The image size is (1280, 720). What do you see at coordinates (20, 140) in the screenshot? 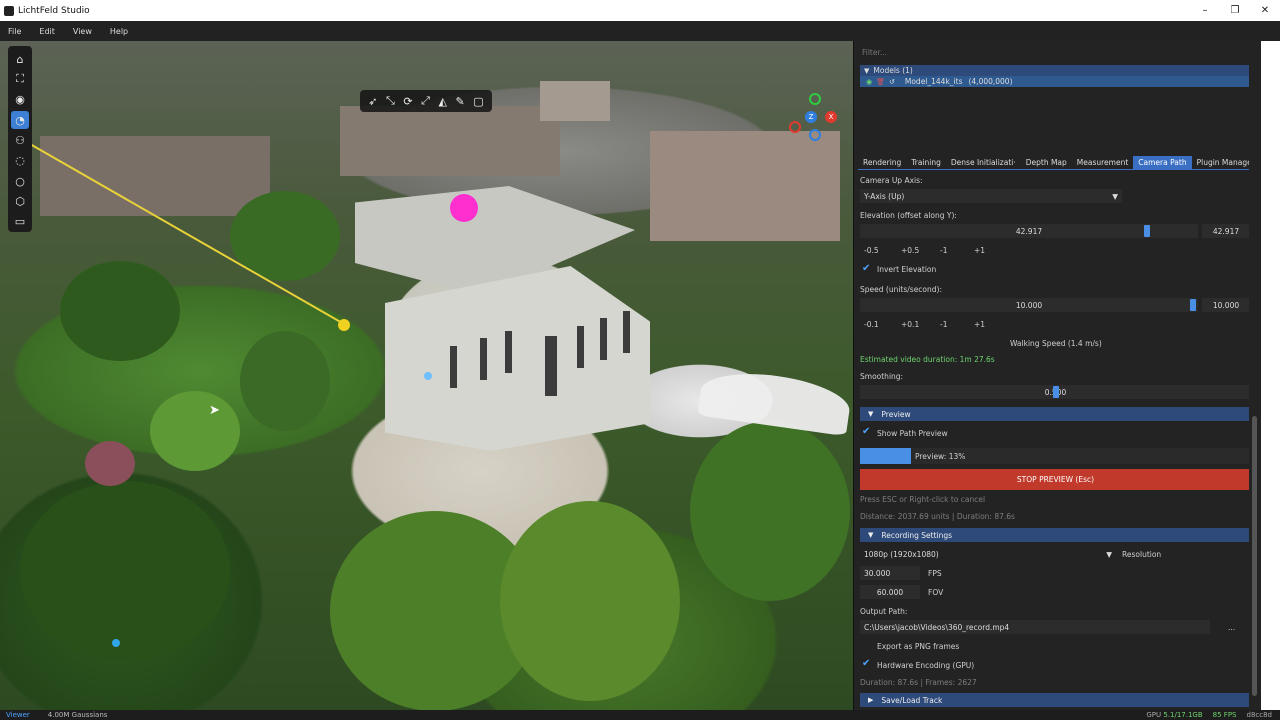
I see `nodes-icon: ⚇` at bounding box center [20, 140].